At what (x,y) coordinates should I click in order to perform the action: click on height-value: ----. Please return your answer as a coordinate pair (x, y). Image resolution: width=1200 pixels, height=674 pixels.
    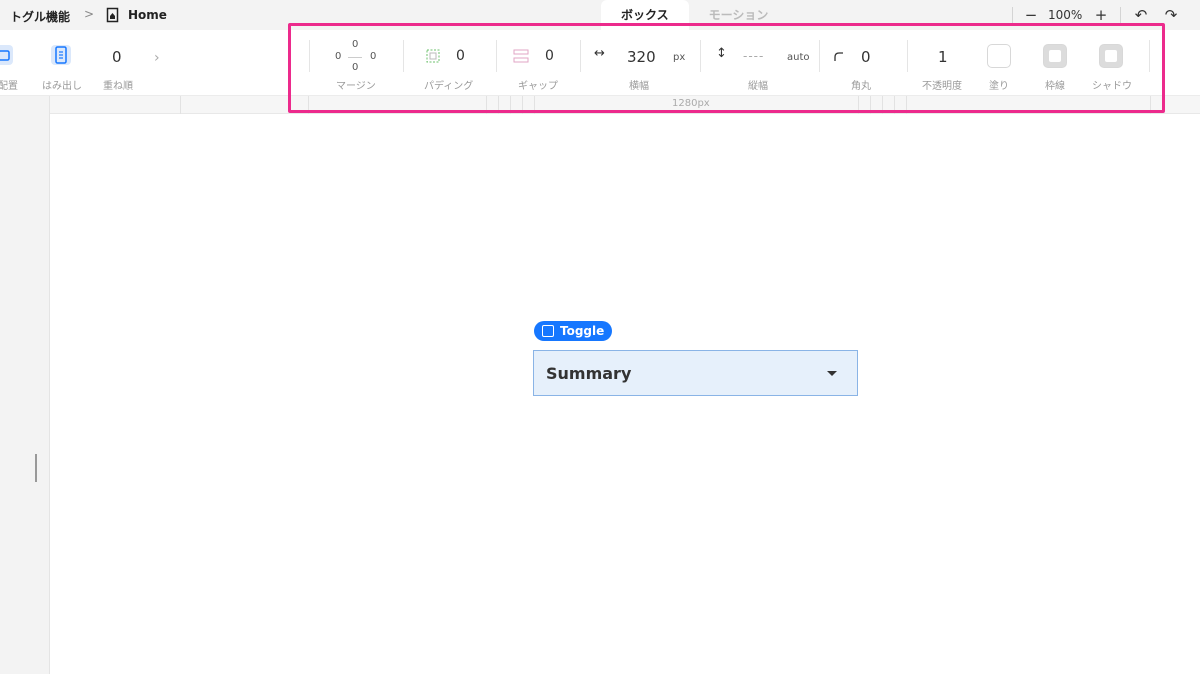
    Looking at the image, I should click on (753, 56).